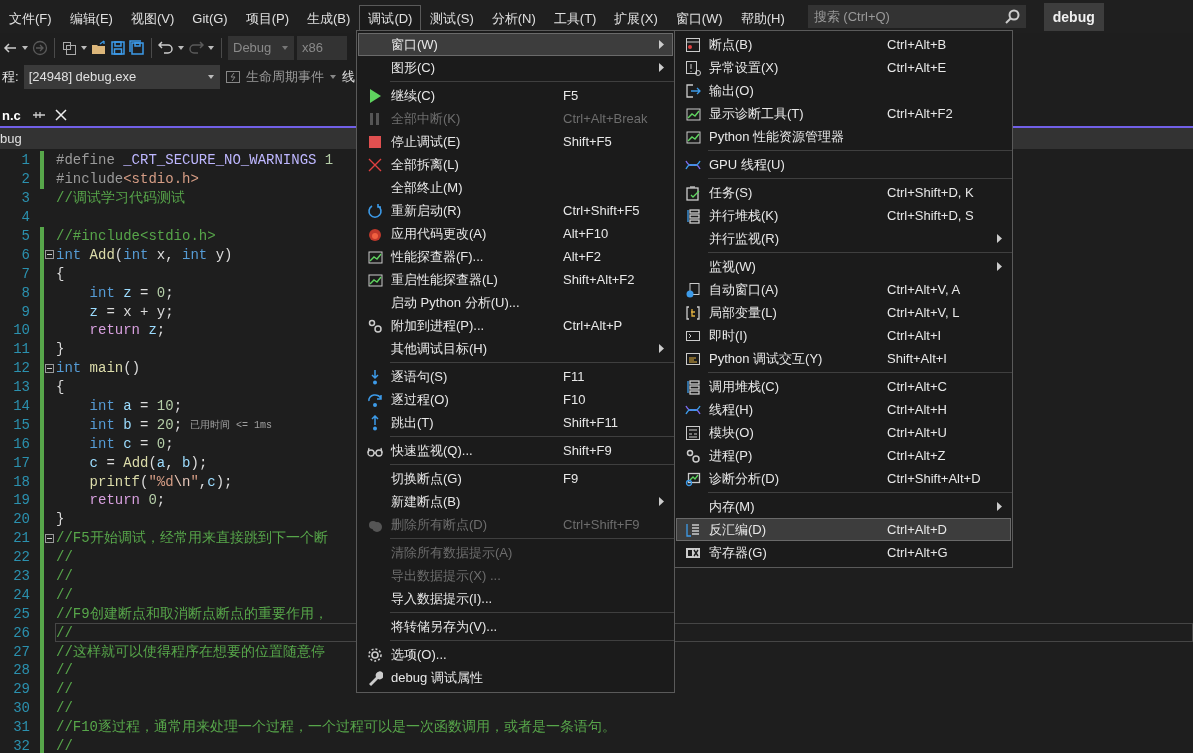 The width and height of the screenshot is (1193, 753). I want to click on menu-bar-item: Git(G), so click(210, 18).